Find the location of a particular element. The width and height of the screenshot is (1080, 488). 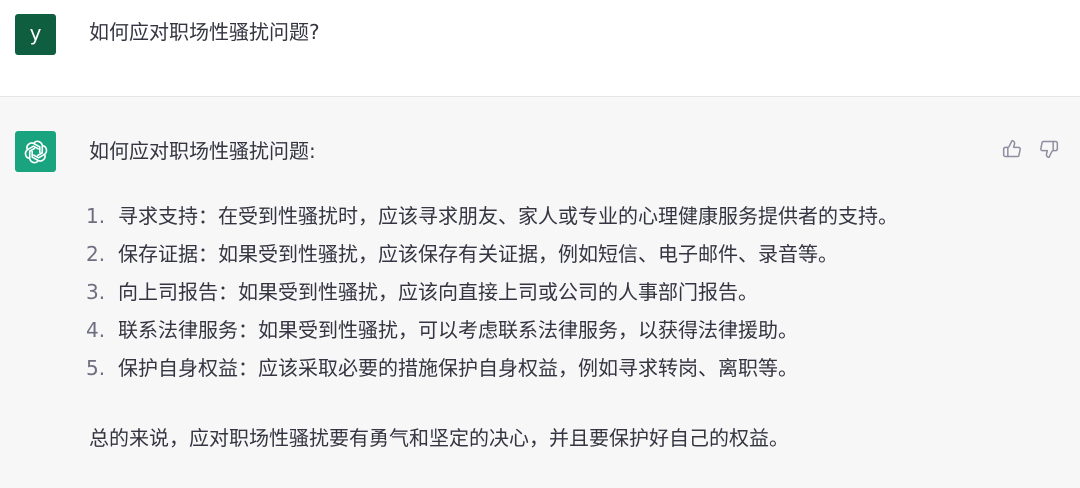

list-text: 寻求支持：在受到性骚扰时，应该寻求朋友、家人或专业的心理健康服务提供者的支持。 is located at coordinates (508, 216).